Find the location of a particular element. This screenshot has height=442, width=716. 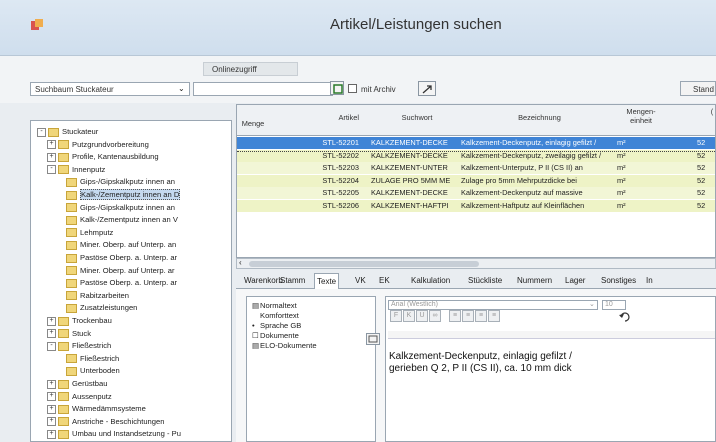

font-size-select: 10 is located at coordinates (614, 305).